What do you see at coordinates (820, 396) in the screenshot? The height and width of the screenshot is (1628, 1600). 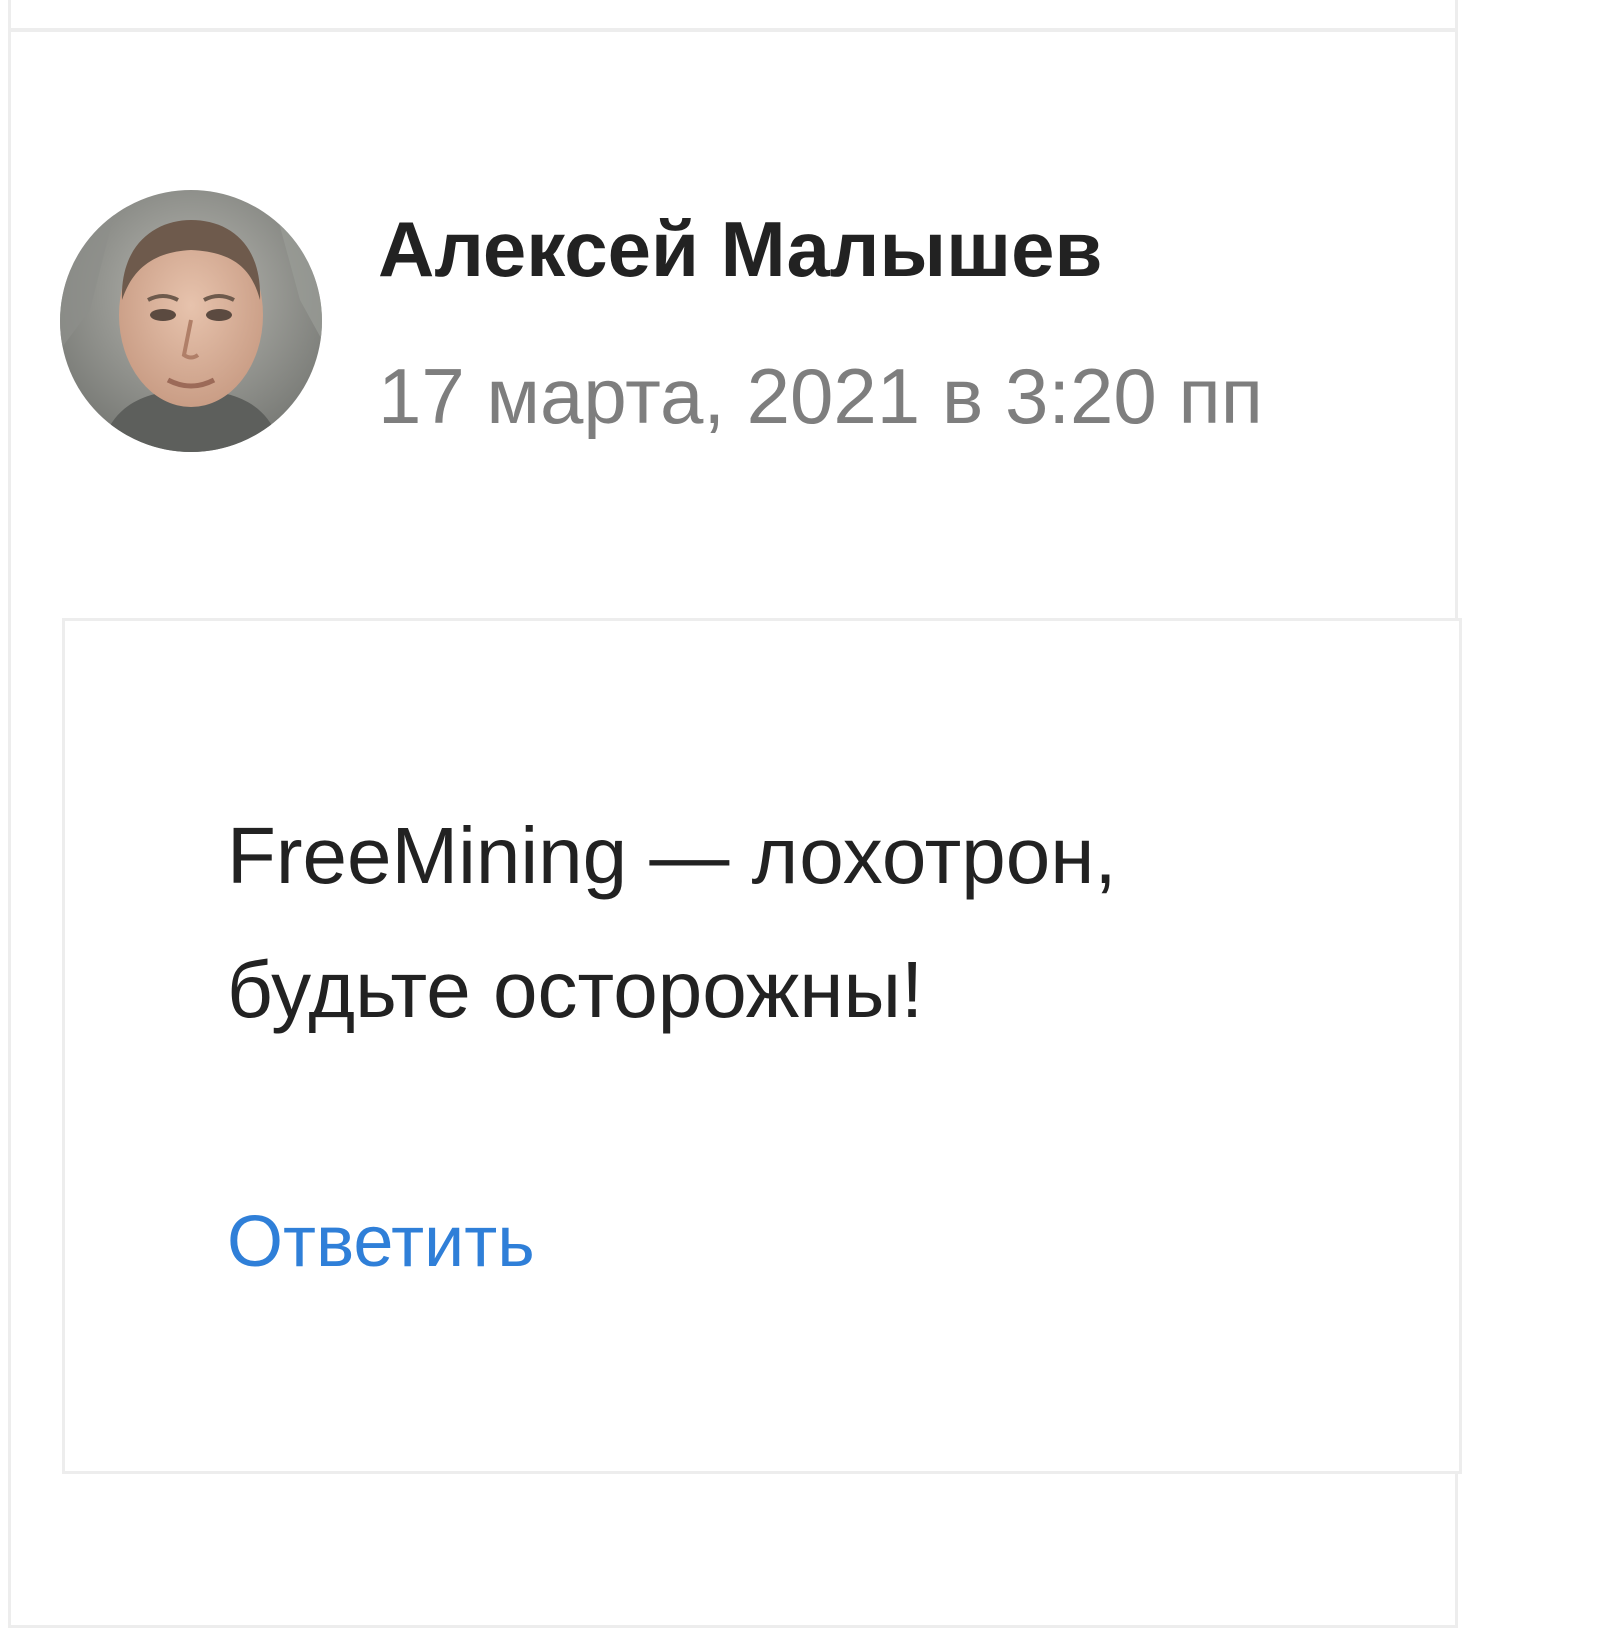 I see `comment-date: 17 марта, 2021 в 3:20 пп` at bounding box center [820, 396].